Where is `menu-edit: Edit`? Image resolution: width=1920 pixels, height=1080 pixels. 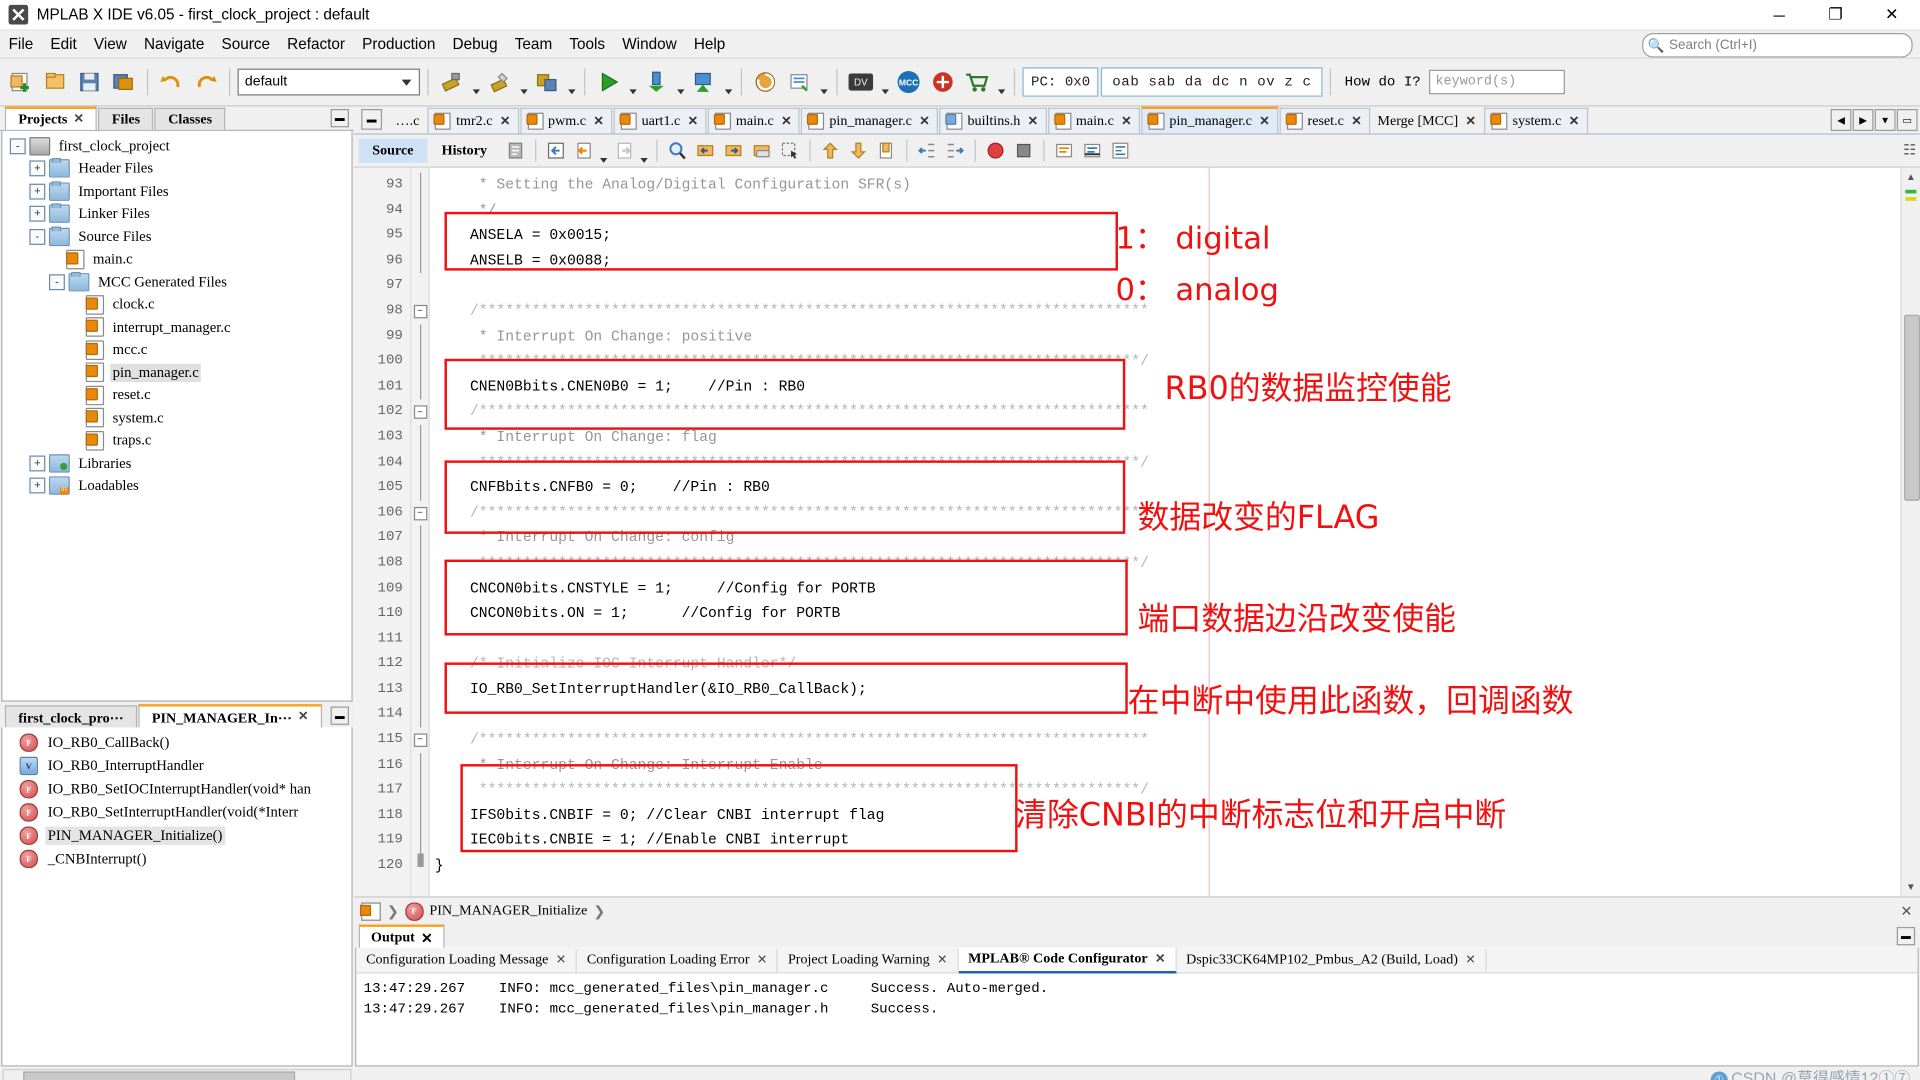
menu-edit: Edit is located at coordinates (64, 44).